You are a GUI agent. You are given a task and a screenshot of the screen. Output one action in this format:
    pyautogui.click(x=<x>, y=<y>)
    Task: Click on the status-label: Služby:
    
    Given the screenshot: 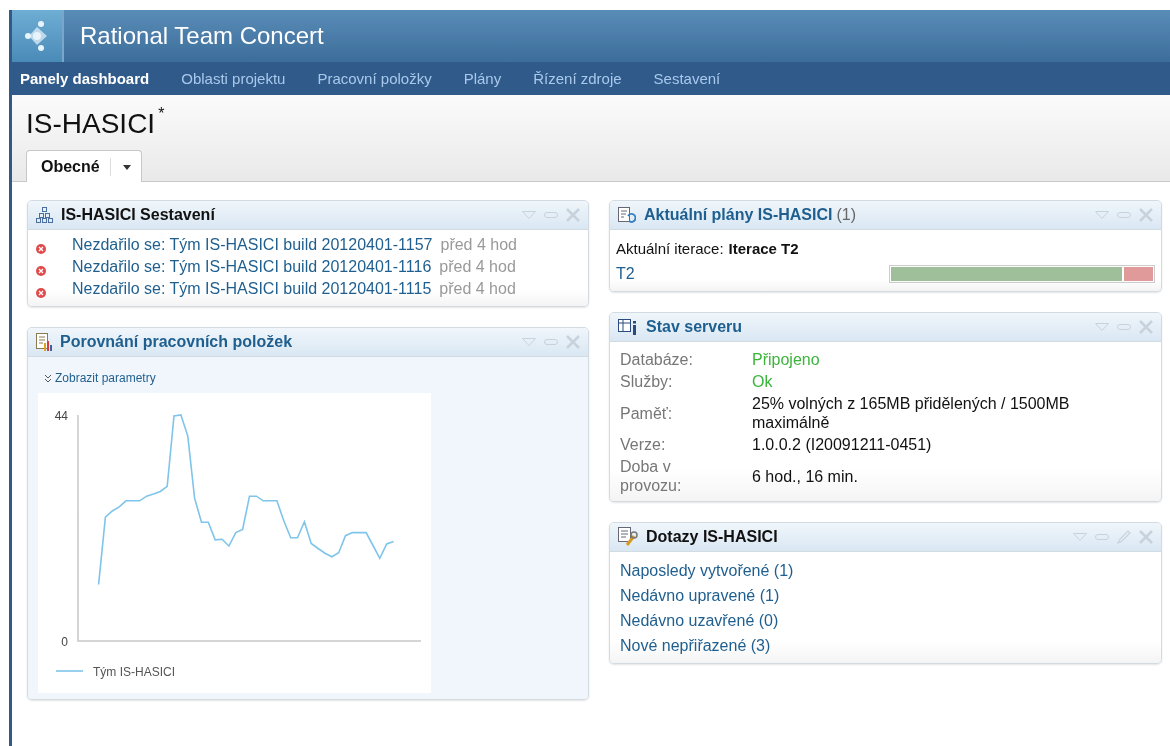 What is the action you would take?
    pyautogui.click(x=647, y=381)
    